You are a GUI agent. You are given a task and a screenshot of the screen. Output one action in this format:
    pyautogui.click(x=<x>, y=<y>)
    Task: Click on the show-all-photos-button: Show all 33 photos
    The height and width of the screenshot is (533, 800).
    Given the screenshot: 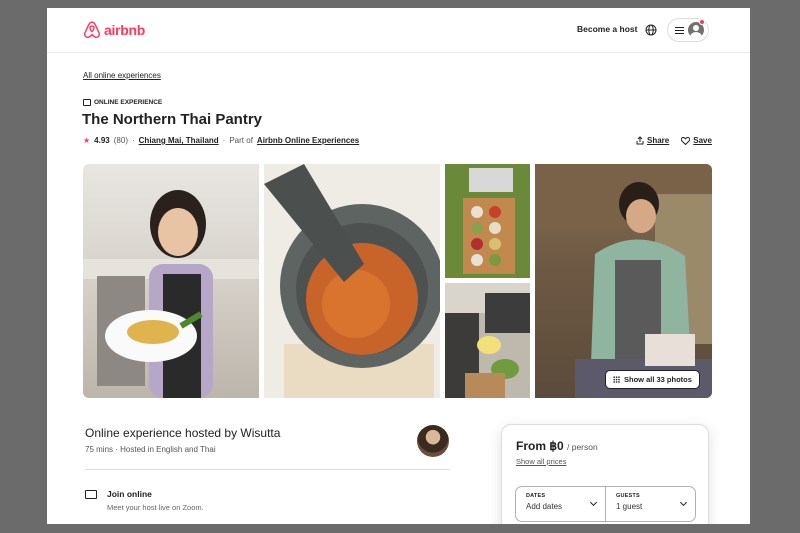 What is the action you would take?
    pyautogui.click(x=652, y=379)
    